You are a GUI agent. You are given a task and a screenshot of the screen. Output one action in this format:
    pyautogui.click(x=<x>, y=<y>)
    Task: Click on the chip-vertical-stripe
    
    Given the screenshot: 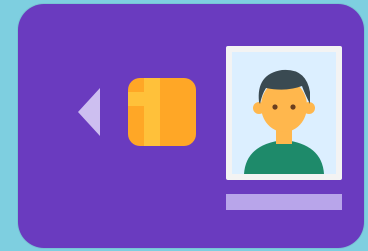 What is the action you would take?
    pyautogui.click(x=152, y=112)
    